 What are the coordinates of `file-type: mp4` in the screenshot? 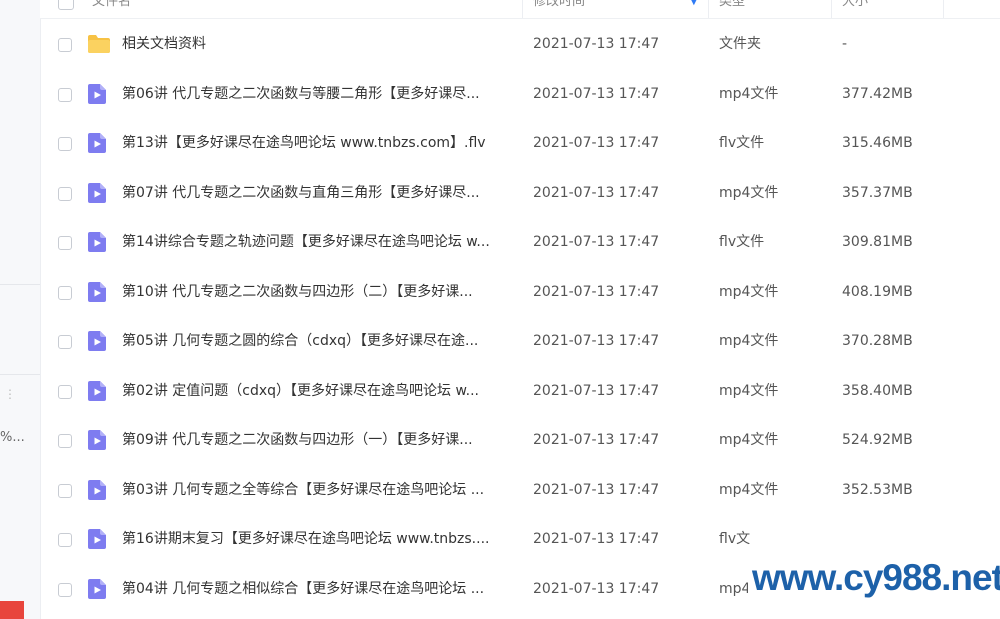 It's located at (735, 588).